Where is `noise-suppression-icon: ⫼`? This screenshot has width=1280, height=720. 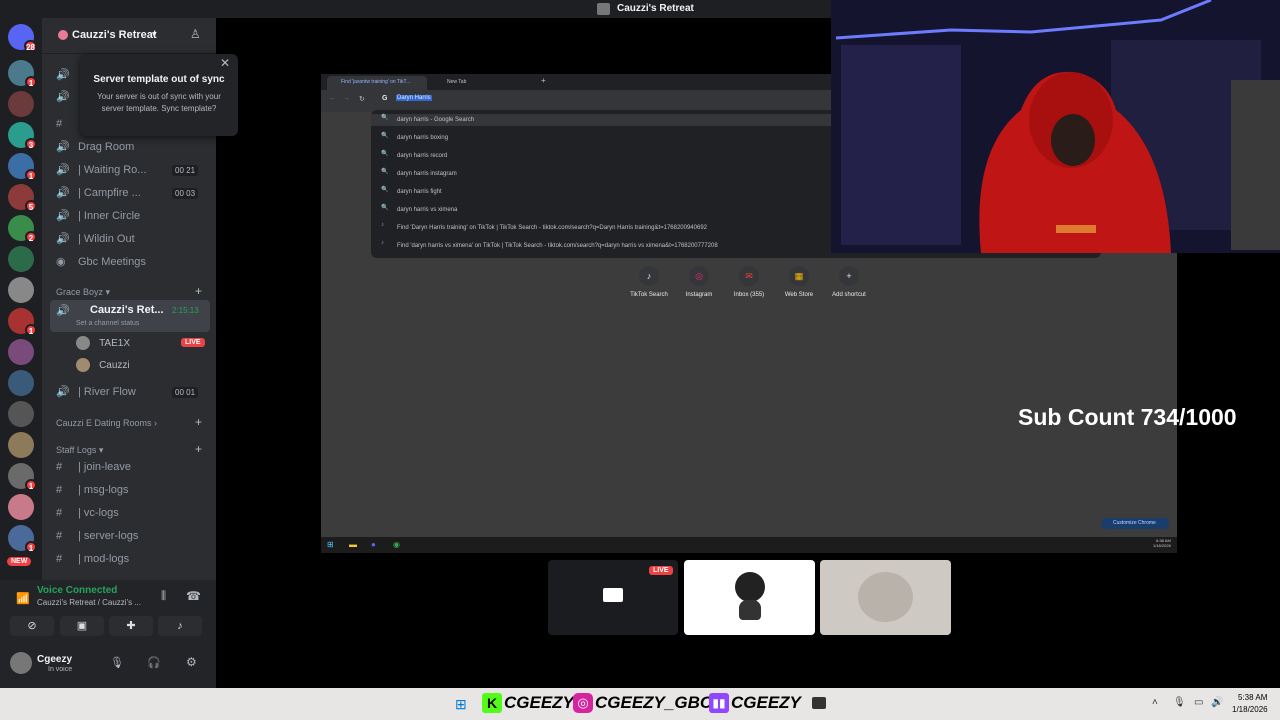 noise-suppression-icon: ⫼ is located at coordinates (163, 596).